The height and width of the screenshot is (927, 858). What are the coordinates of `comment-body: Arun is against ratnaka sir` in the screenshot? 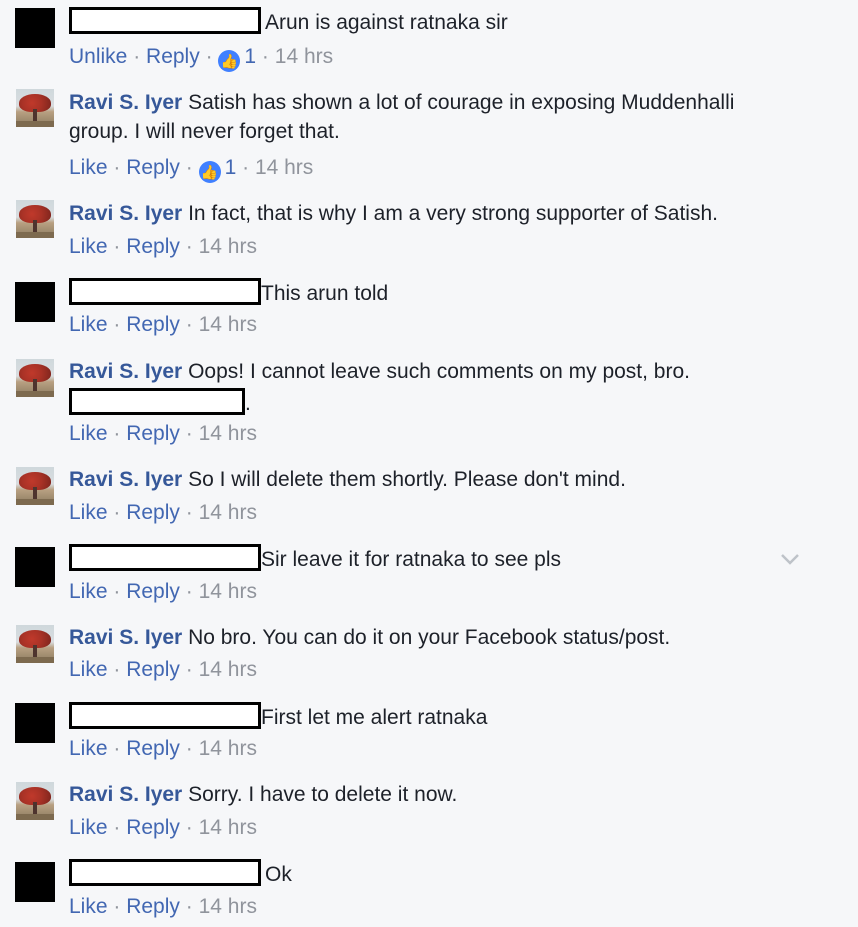 It's located at (288, 22).